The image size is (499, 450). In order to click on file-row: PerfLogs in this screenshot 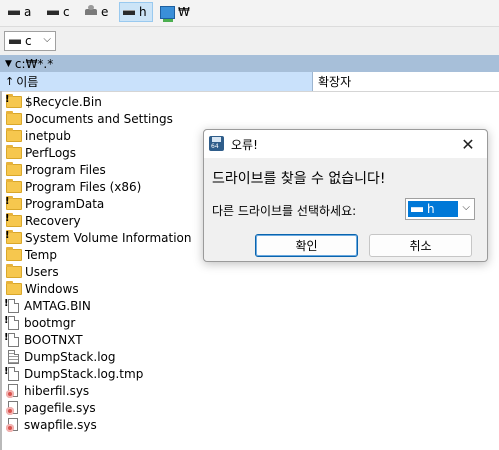, I will do `click(41, 152)`.